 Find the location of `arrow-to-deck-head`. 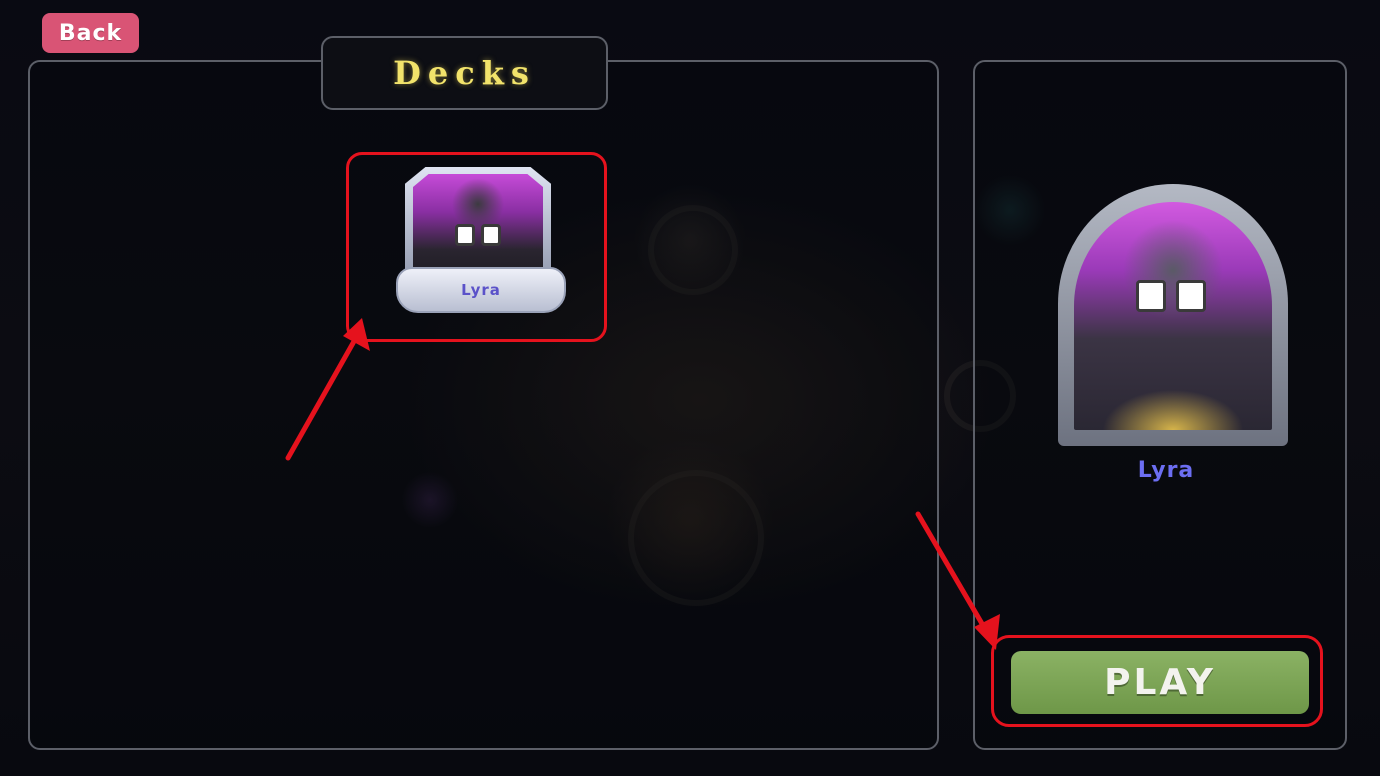

arrow-to-deck-head is located at coordinates (356, 334).